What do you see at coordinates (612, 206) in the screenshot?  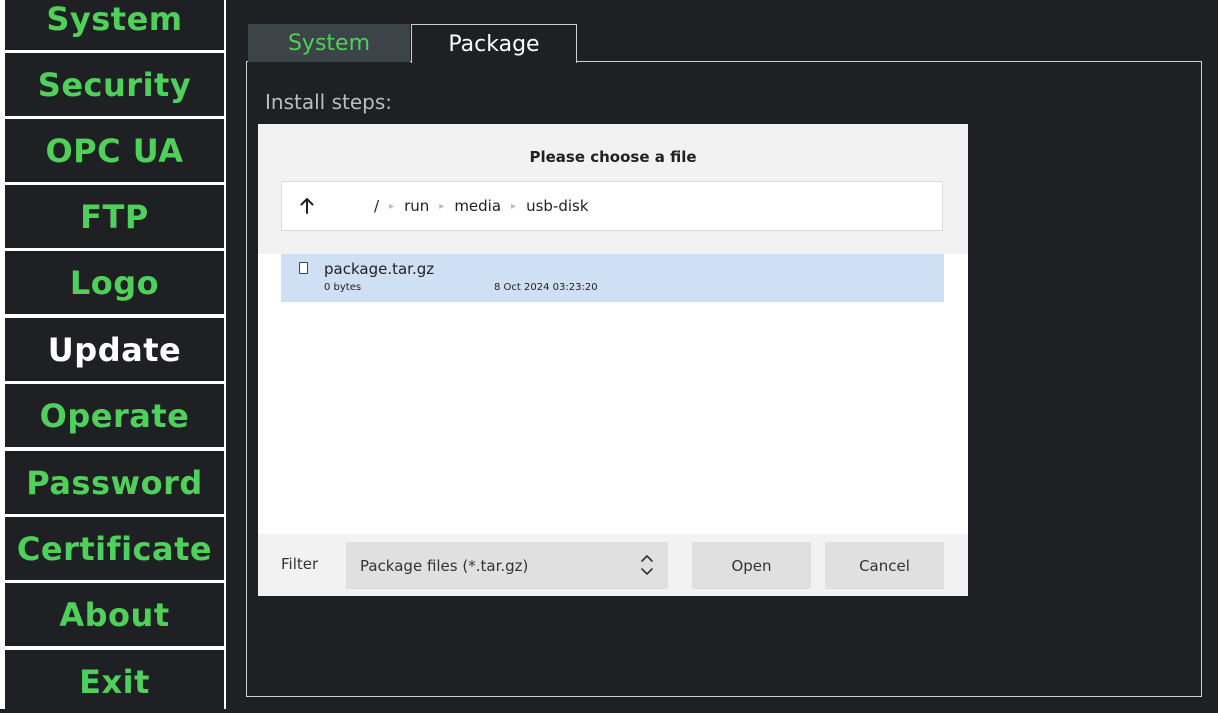 I see `path-bar: / ▸ run ▸ media ▸ usb-disk` at bounding box center [612, 206].